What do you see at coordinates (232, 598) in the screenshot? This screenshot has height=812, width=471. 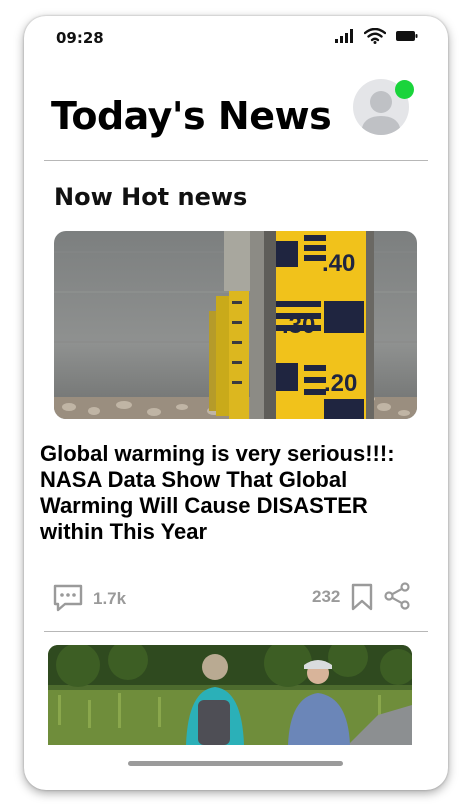 I see `article-meta: 1.7k 232` at bounding box center [232, 598].